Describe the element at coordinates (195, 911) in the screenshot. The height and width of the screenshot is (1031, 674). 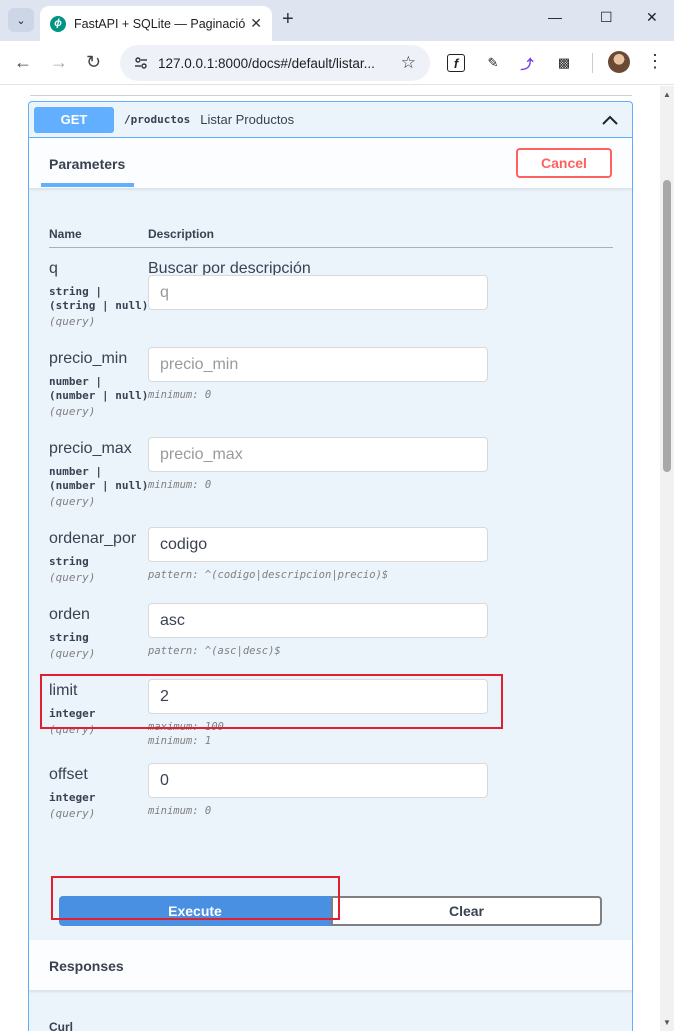
I see `execute-button: Execute` at that location.